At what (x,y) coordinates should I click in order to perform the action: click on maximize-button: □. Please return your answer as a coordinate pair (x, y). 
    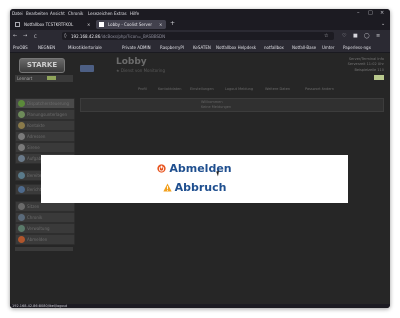
    Looking at the image, I should click on (370, 13).